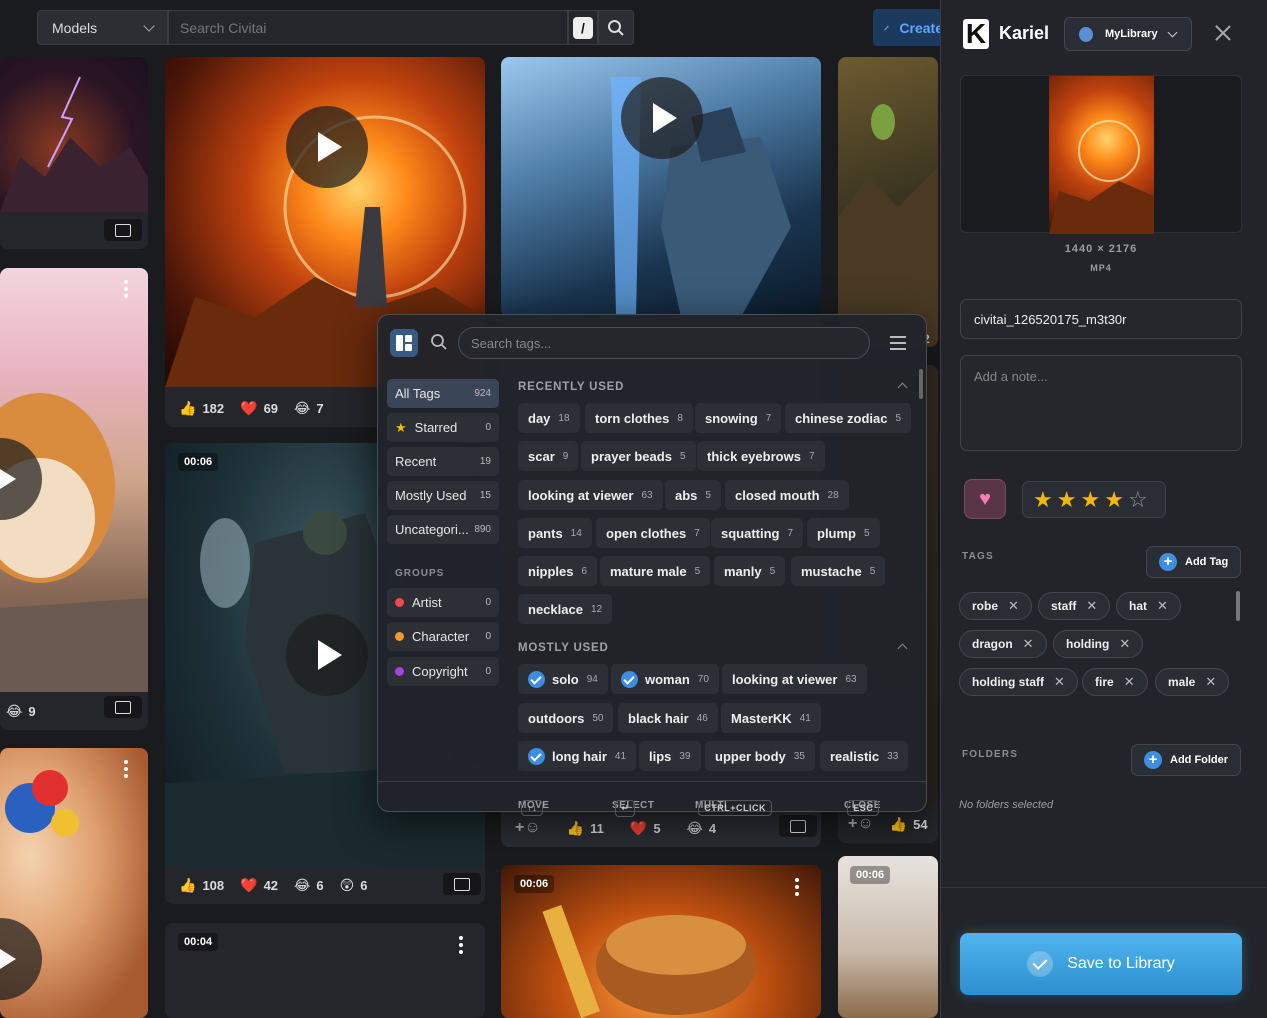 This screenshot has width=1267, height=1018. I want to click on panel-tag-chip: holding ✕, so click(1098, 644).